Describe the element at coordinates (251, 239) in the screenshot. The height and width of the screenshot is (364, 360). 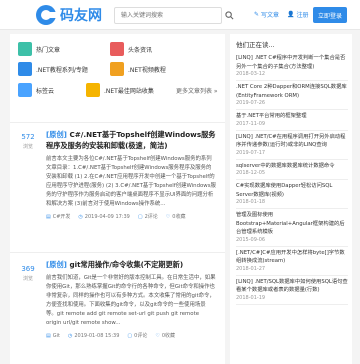
I see `list-item-date: 2015-09-06` at that location.